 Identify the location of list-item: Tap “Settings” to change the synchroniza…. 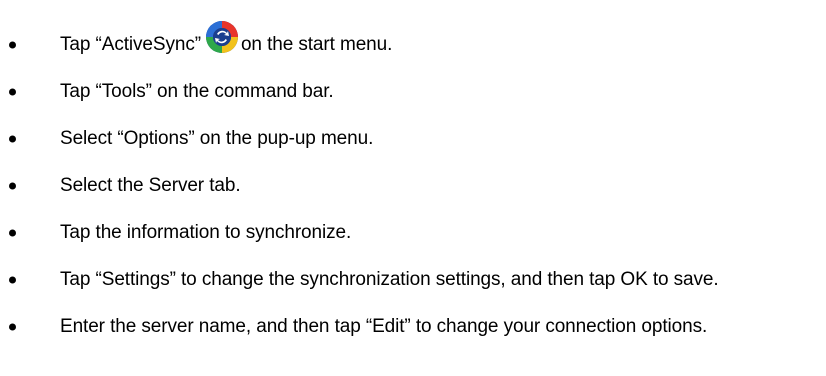
(413, 280).